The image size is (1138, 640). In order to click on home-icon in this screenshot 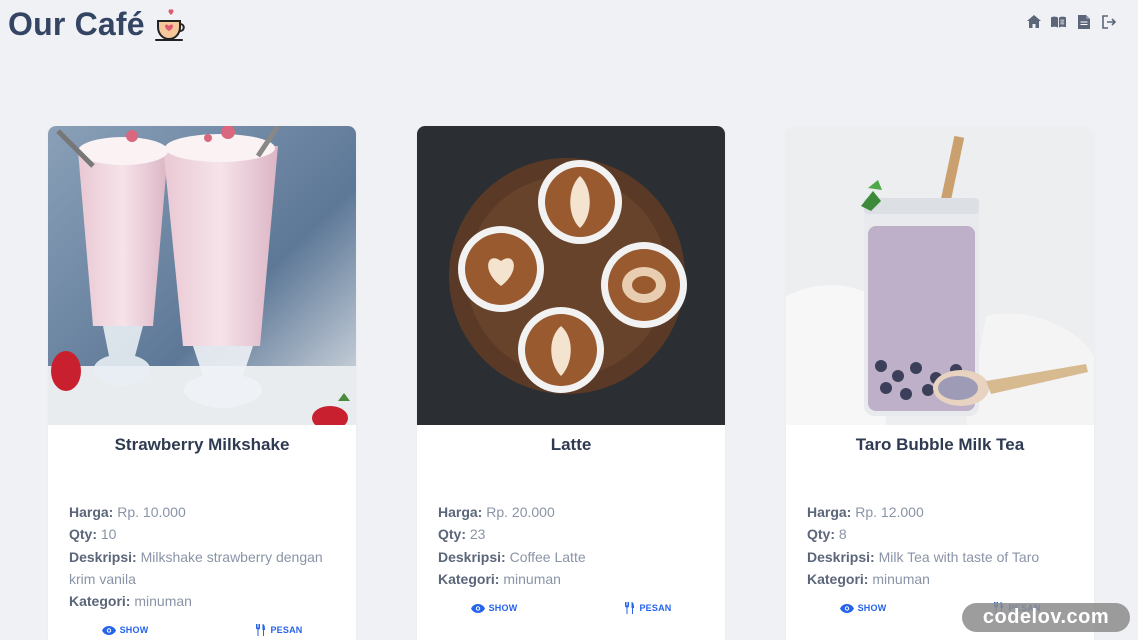, I will do `click(1033, 21)`.